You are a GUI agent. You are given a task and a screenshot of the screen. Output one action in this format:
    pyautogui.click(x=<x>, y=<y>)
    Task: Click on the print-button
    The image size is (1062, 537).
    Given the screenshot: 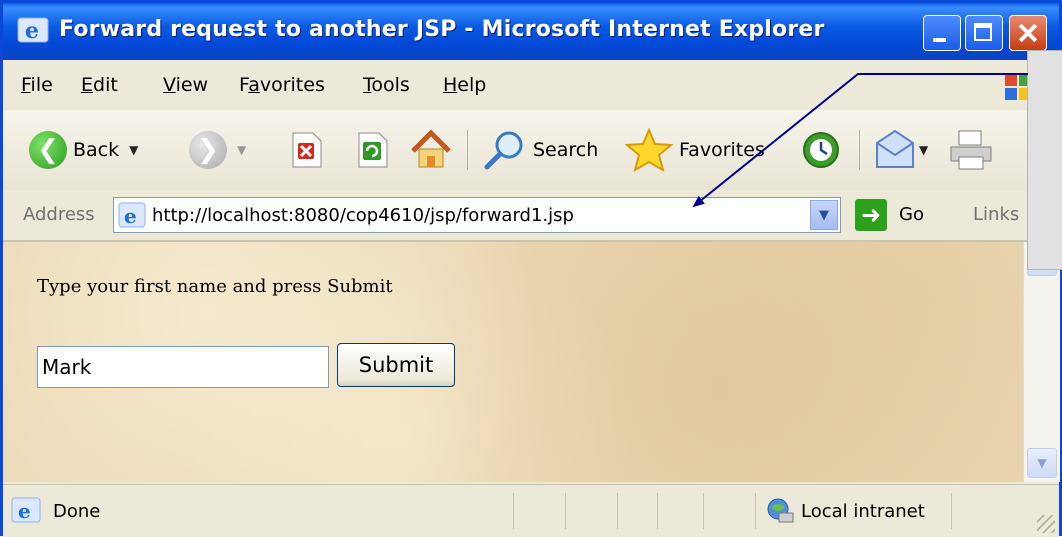 What is the action you would take?
    pyautogui.click(x=971, y=150)
    